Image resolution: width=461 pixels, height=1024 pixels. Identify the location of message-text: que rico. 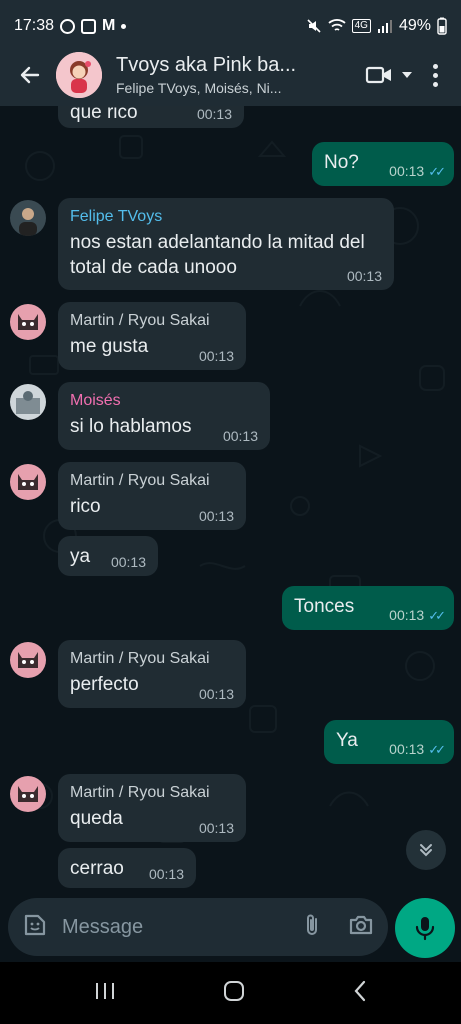
(104, 114).